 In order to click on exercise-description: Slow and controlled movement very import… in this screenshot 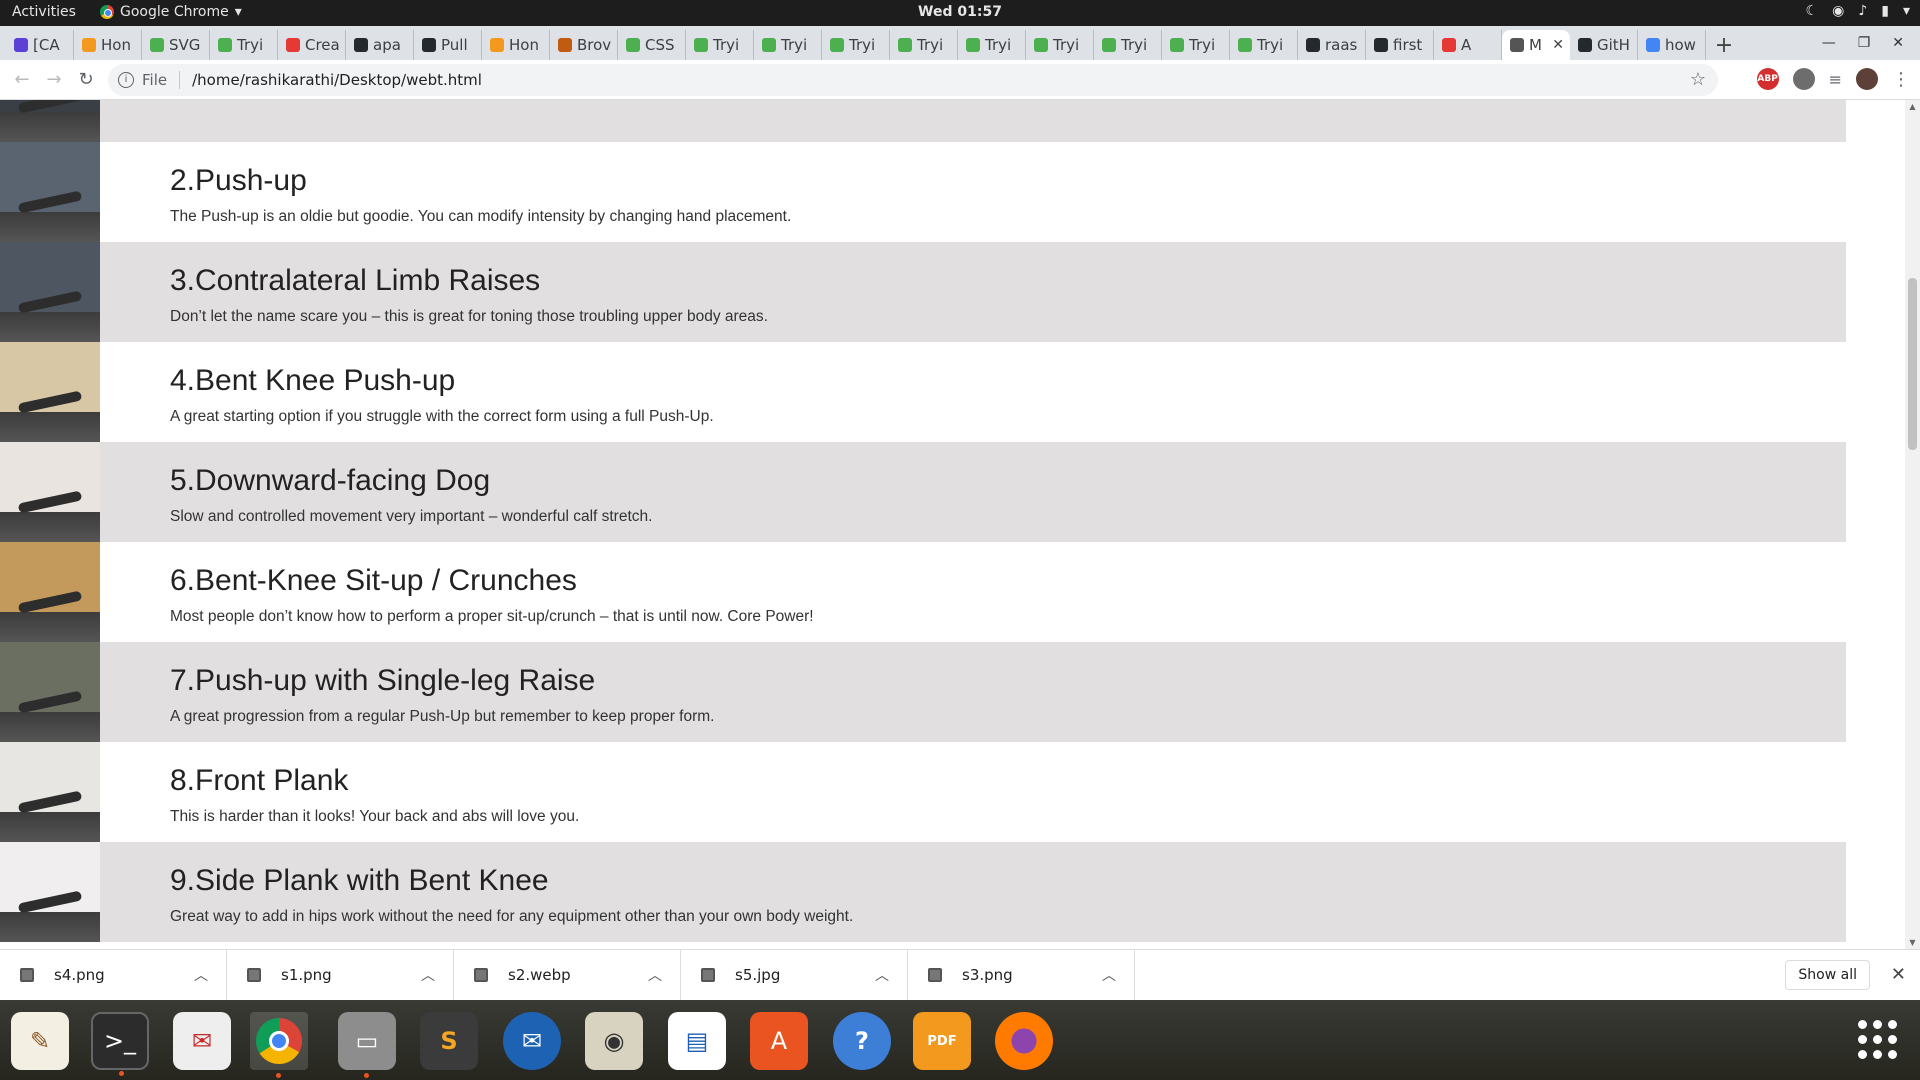, I will do `click(411, 516)`.